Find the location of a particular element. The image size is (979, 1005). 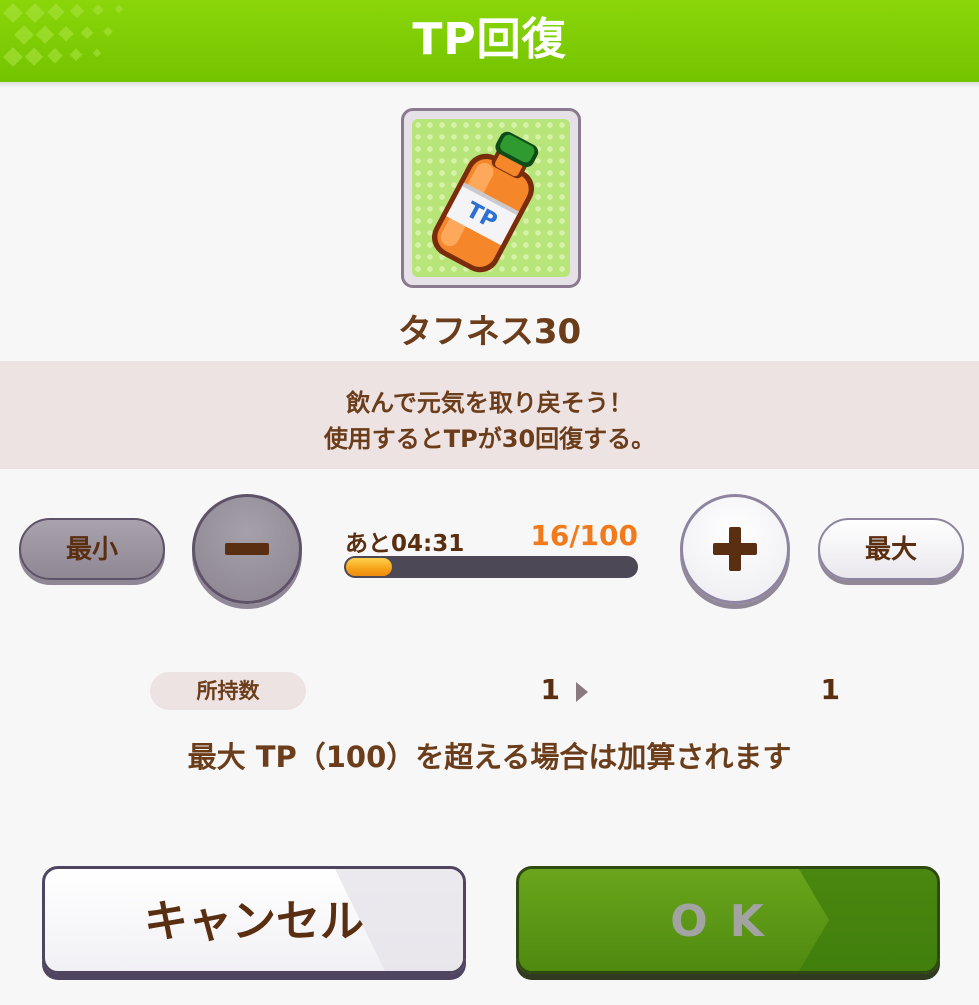

ok-button: OK is located at coordinates (728, 920).